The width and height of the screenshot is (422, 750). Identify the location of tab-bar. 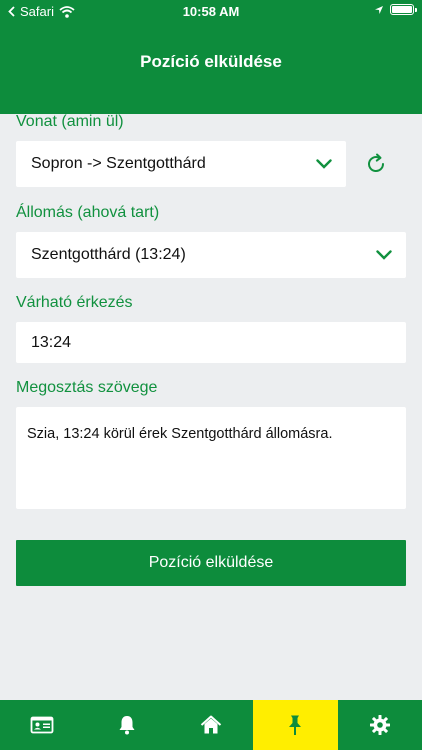
(211, 725).